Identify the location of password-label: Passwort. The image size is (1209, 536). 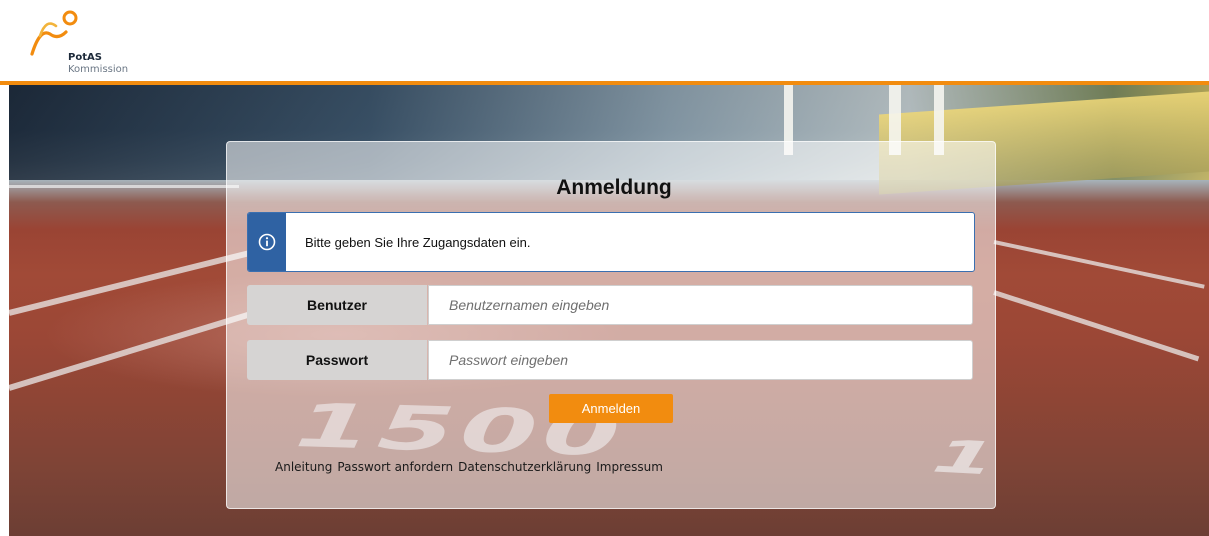
(337, 360).